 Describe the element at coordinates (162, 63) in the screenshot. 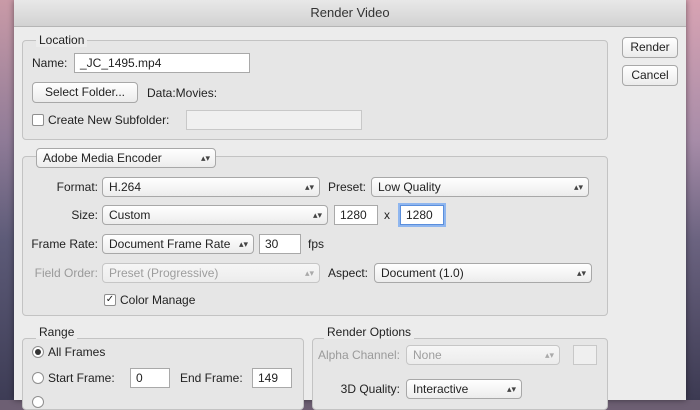

I see `name-input: _JC_1495.mp4` at that location.